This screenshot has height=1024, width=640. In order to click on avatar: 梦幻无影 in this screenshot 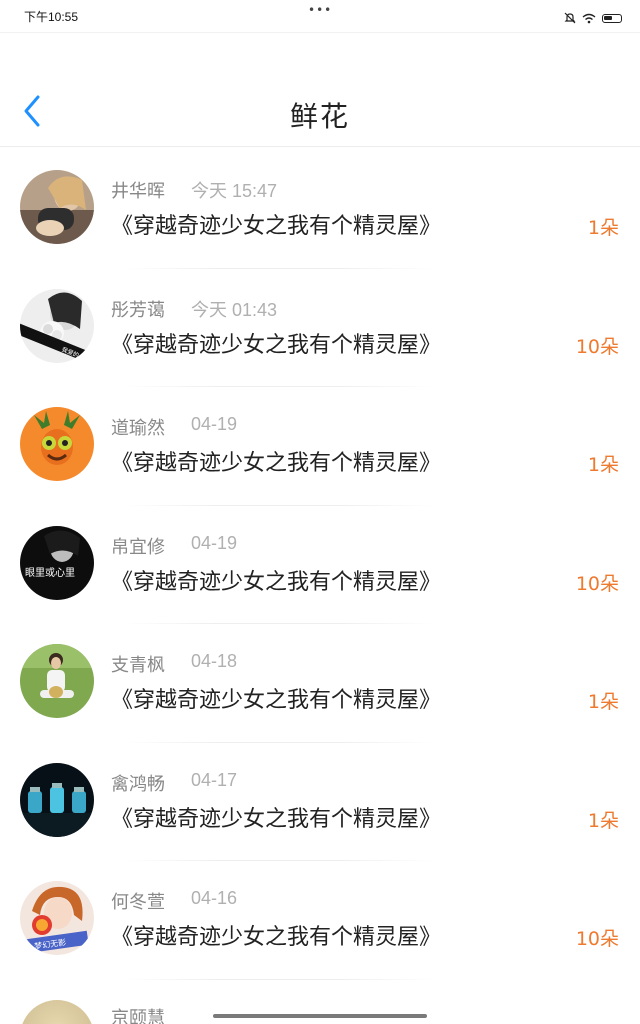, I will do `click(57, 918)`.